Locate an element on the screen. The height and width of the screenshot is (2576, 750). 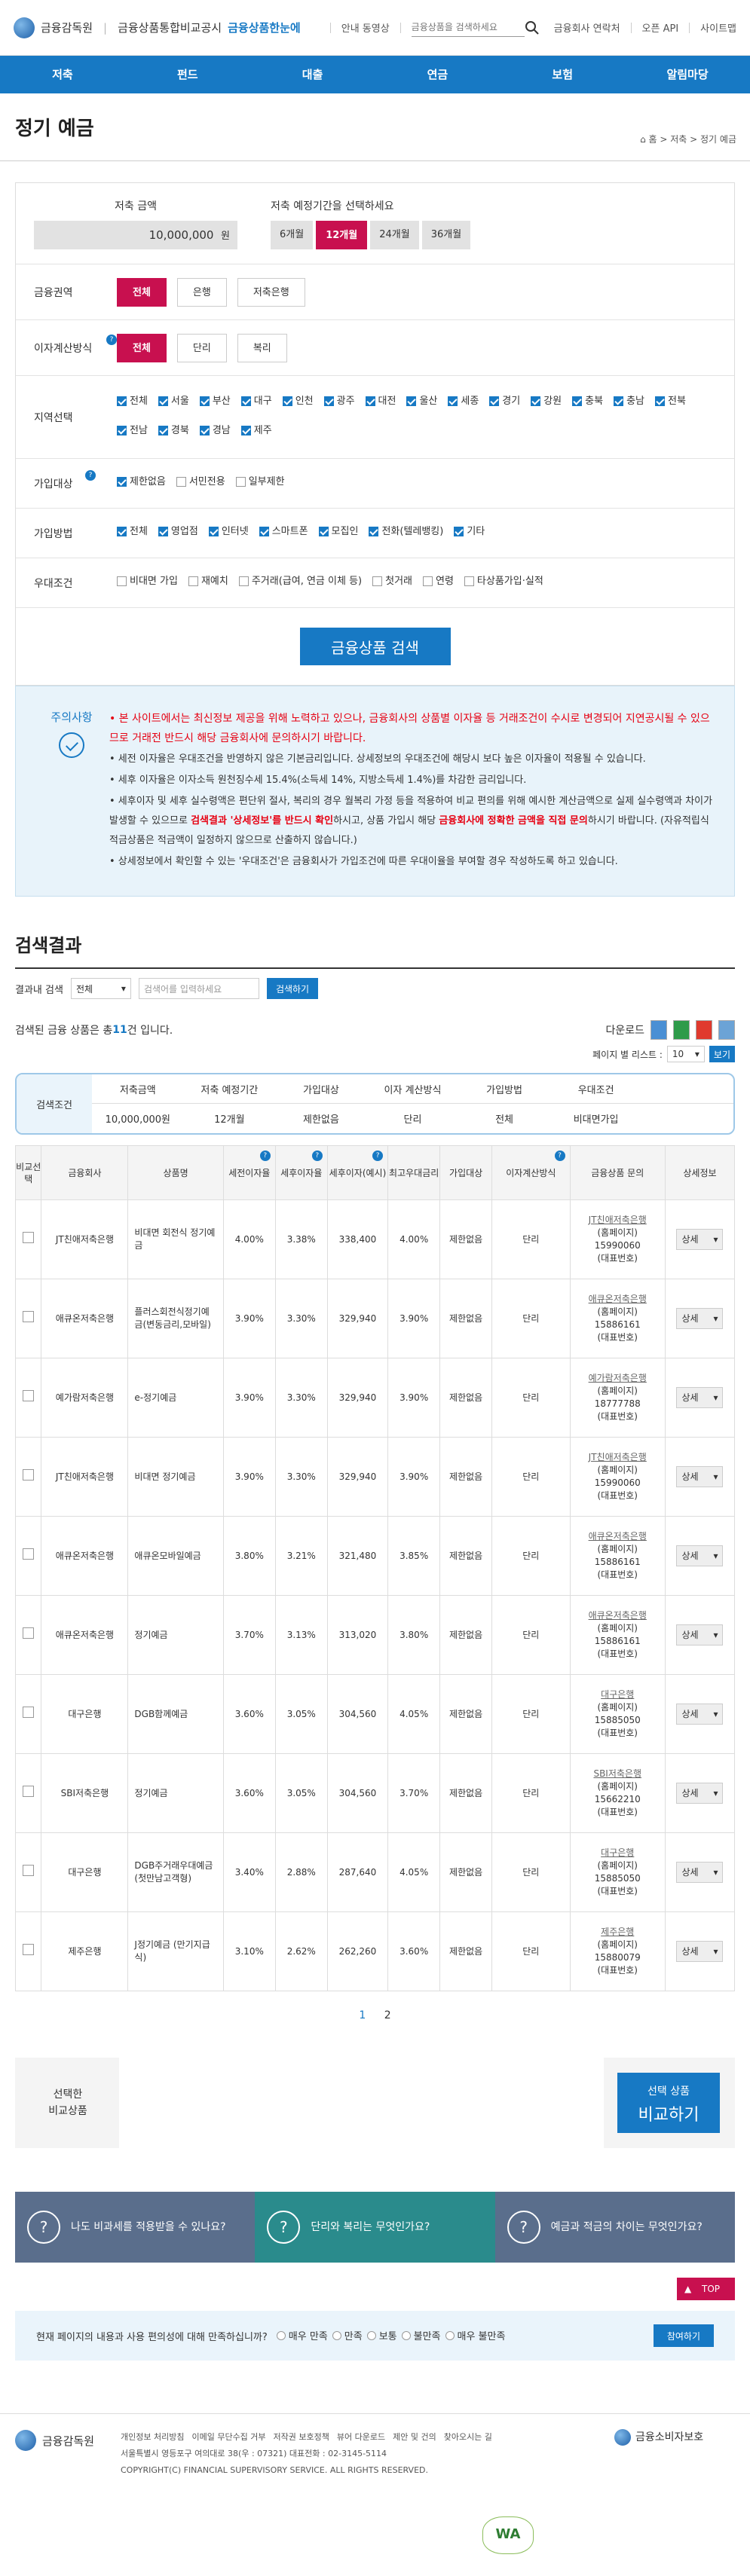
method-checkbox: 전화(텔레뱅킹) is located at coordinates (406, 531).